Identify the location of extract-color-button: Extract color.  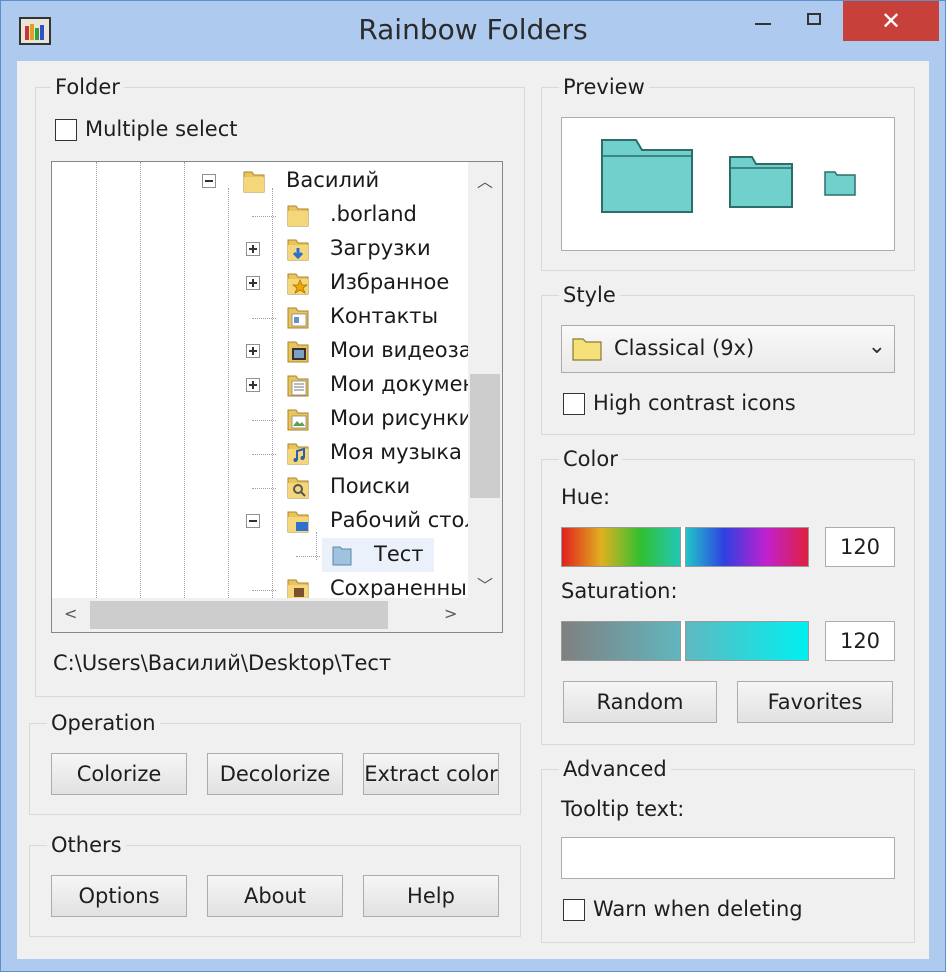
(431, 774).